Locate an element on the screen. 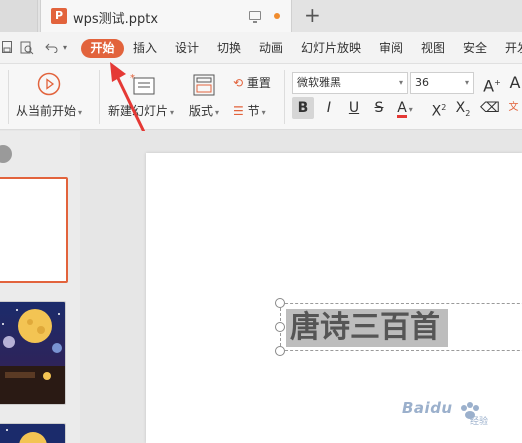  increase-font-size-icon: A+ is located at coordinates (492, 83).